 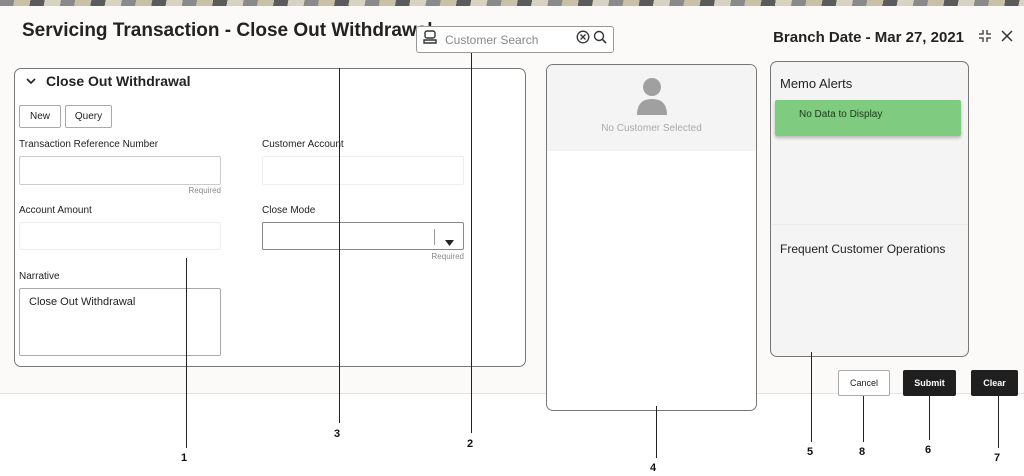 I want to click on chevron-down-icon, so click(x=31, y=81).